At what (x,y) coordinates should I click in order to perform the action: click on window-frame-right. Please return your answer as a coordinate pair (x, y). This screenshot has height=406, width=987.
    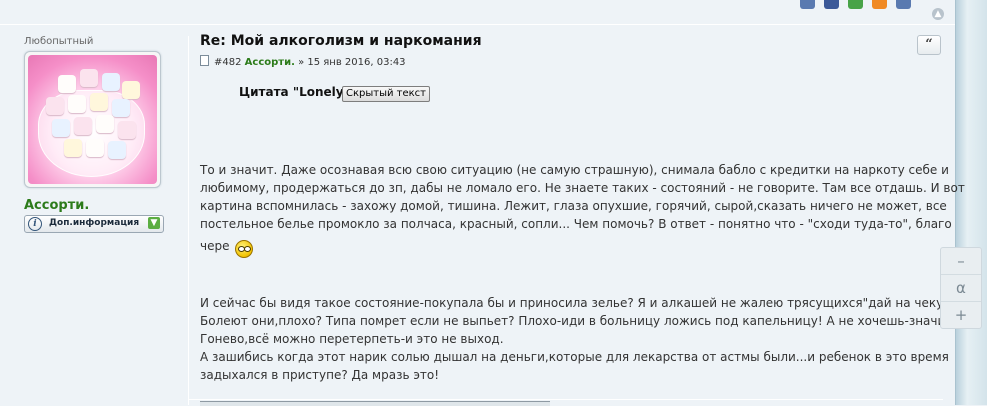
    Looking at the image, I should click on (971, 202).